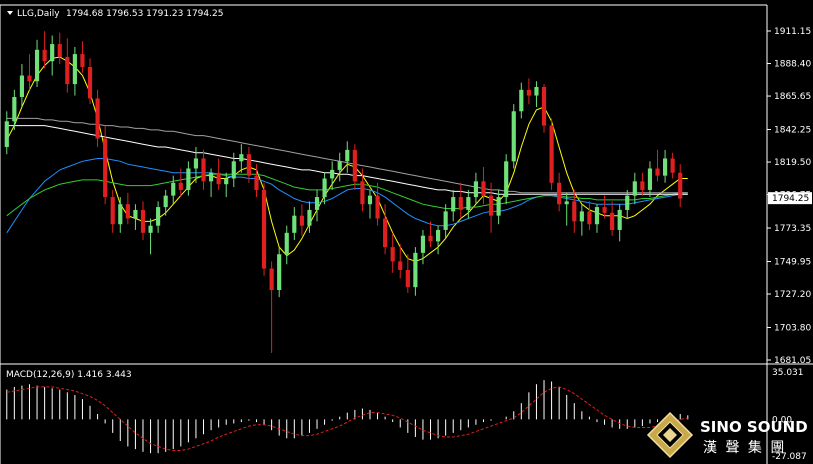  I want to click on macd-label: MACD(12,26,9) 1.416 3.443, so click(69, 375).